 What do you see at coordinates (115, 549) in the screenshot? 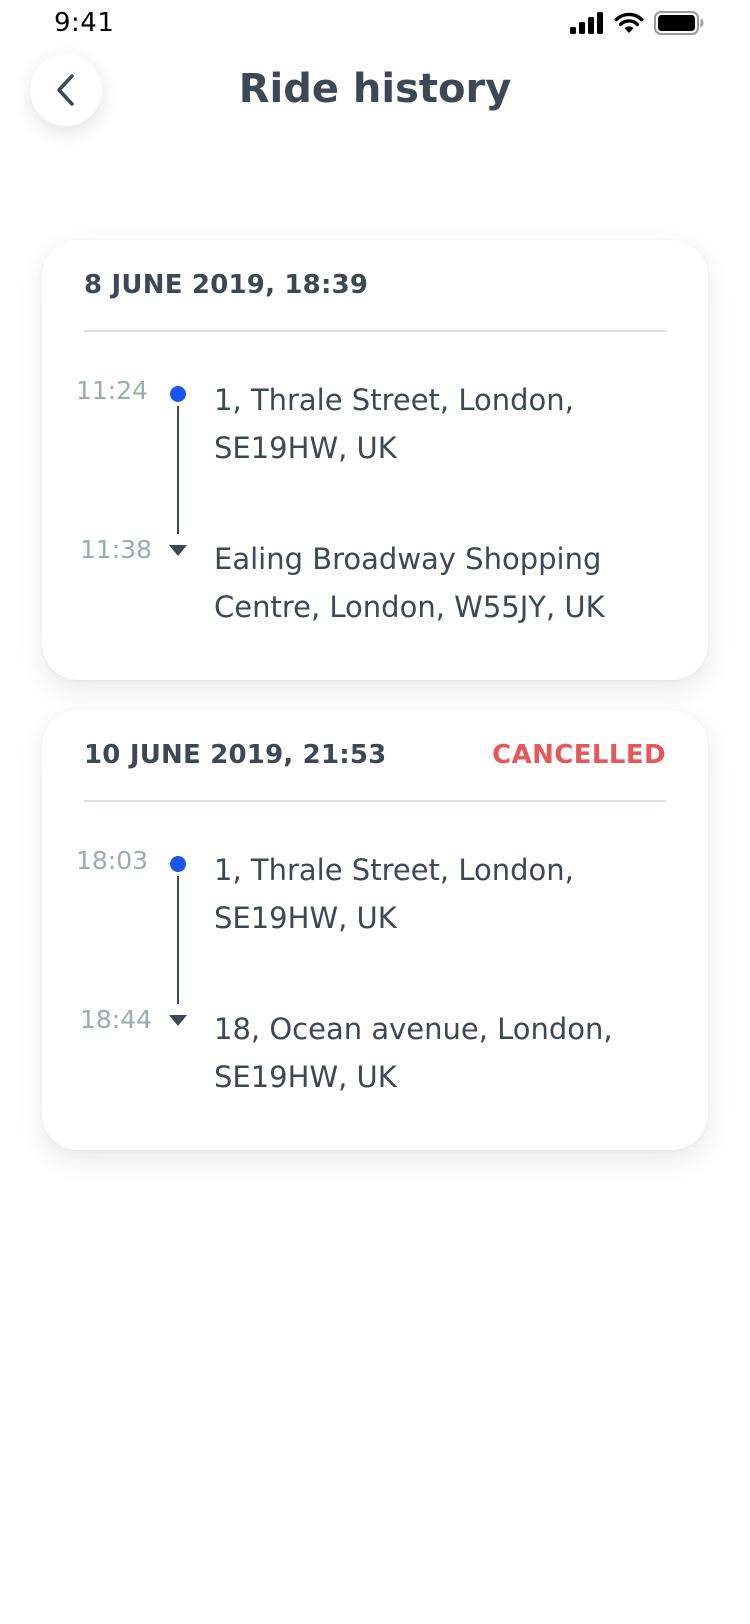
I see `dropoff-time: 11:38` at bounding box center [115, 549].